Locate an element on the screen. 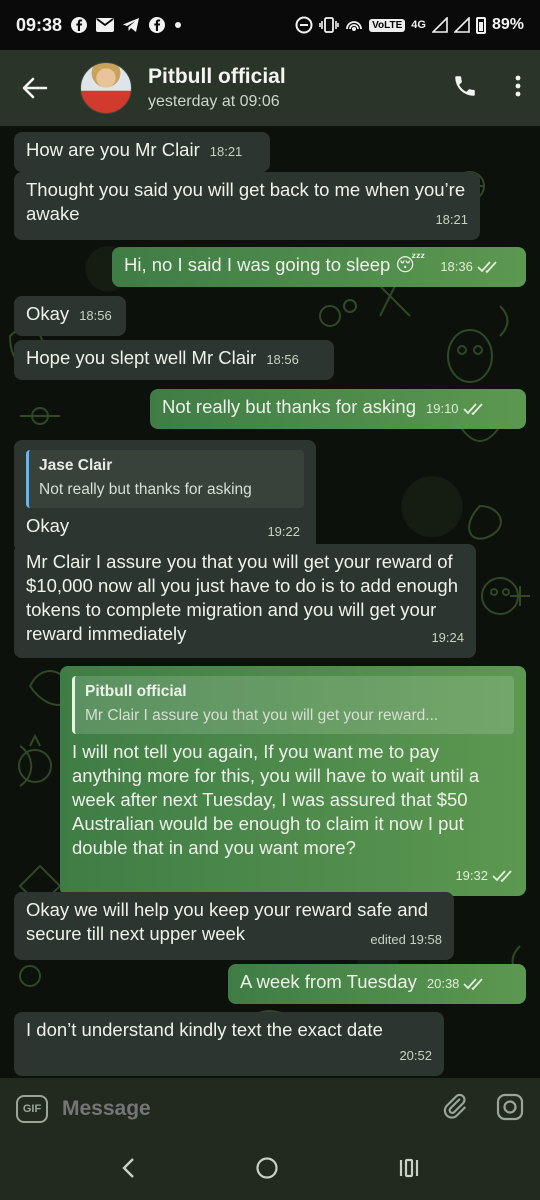  battery-icon is located at coordinates (480, 25).